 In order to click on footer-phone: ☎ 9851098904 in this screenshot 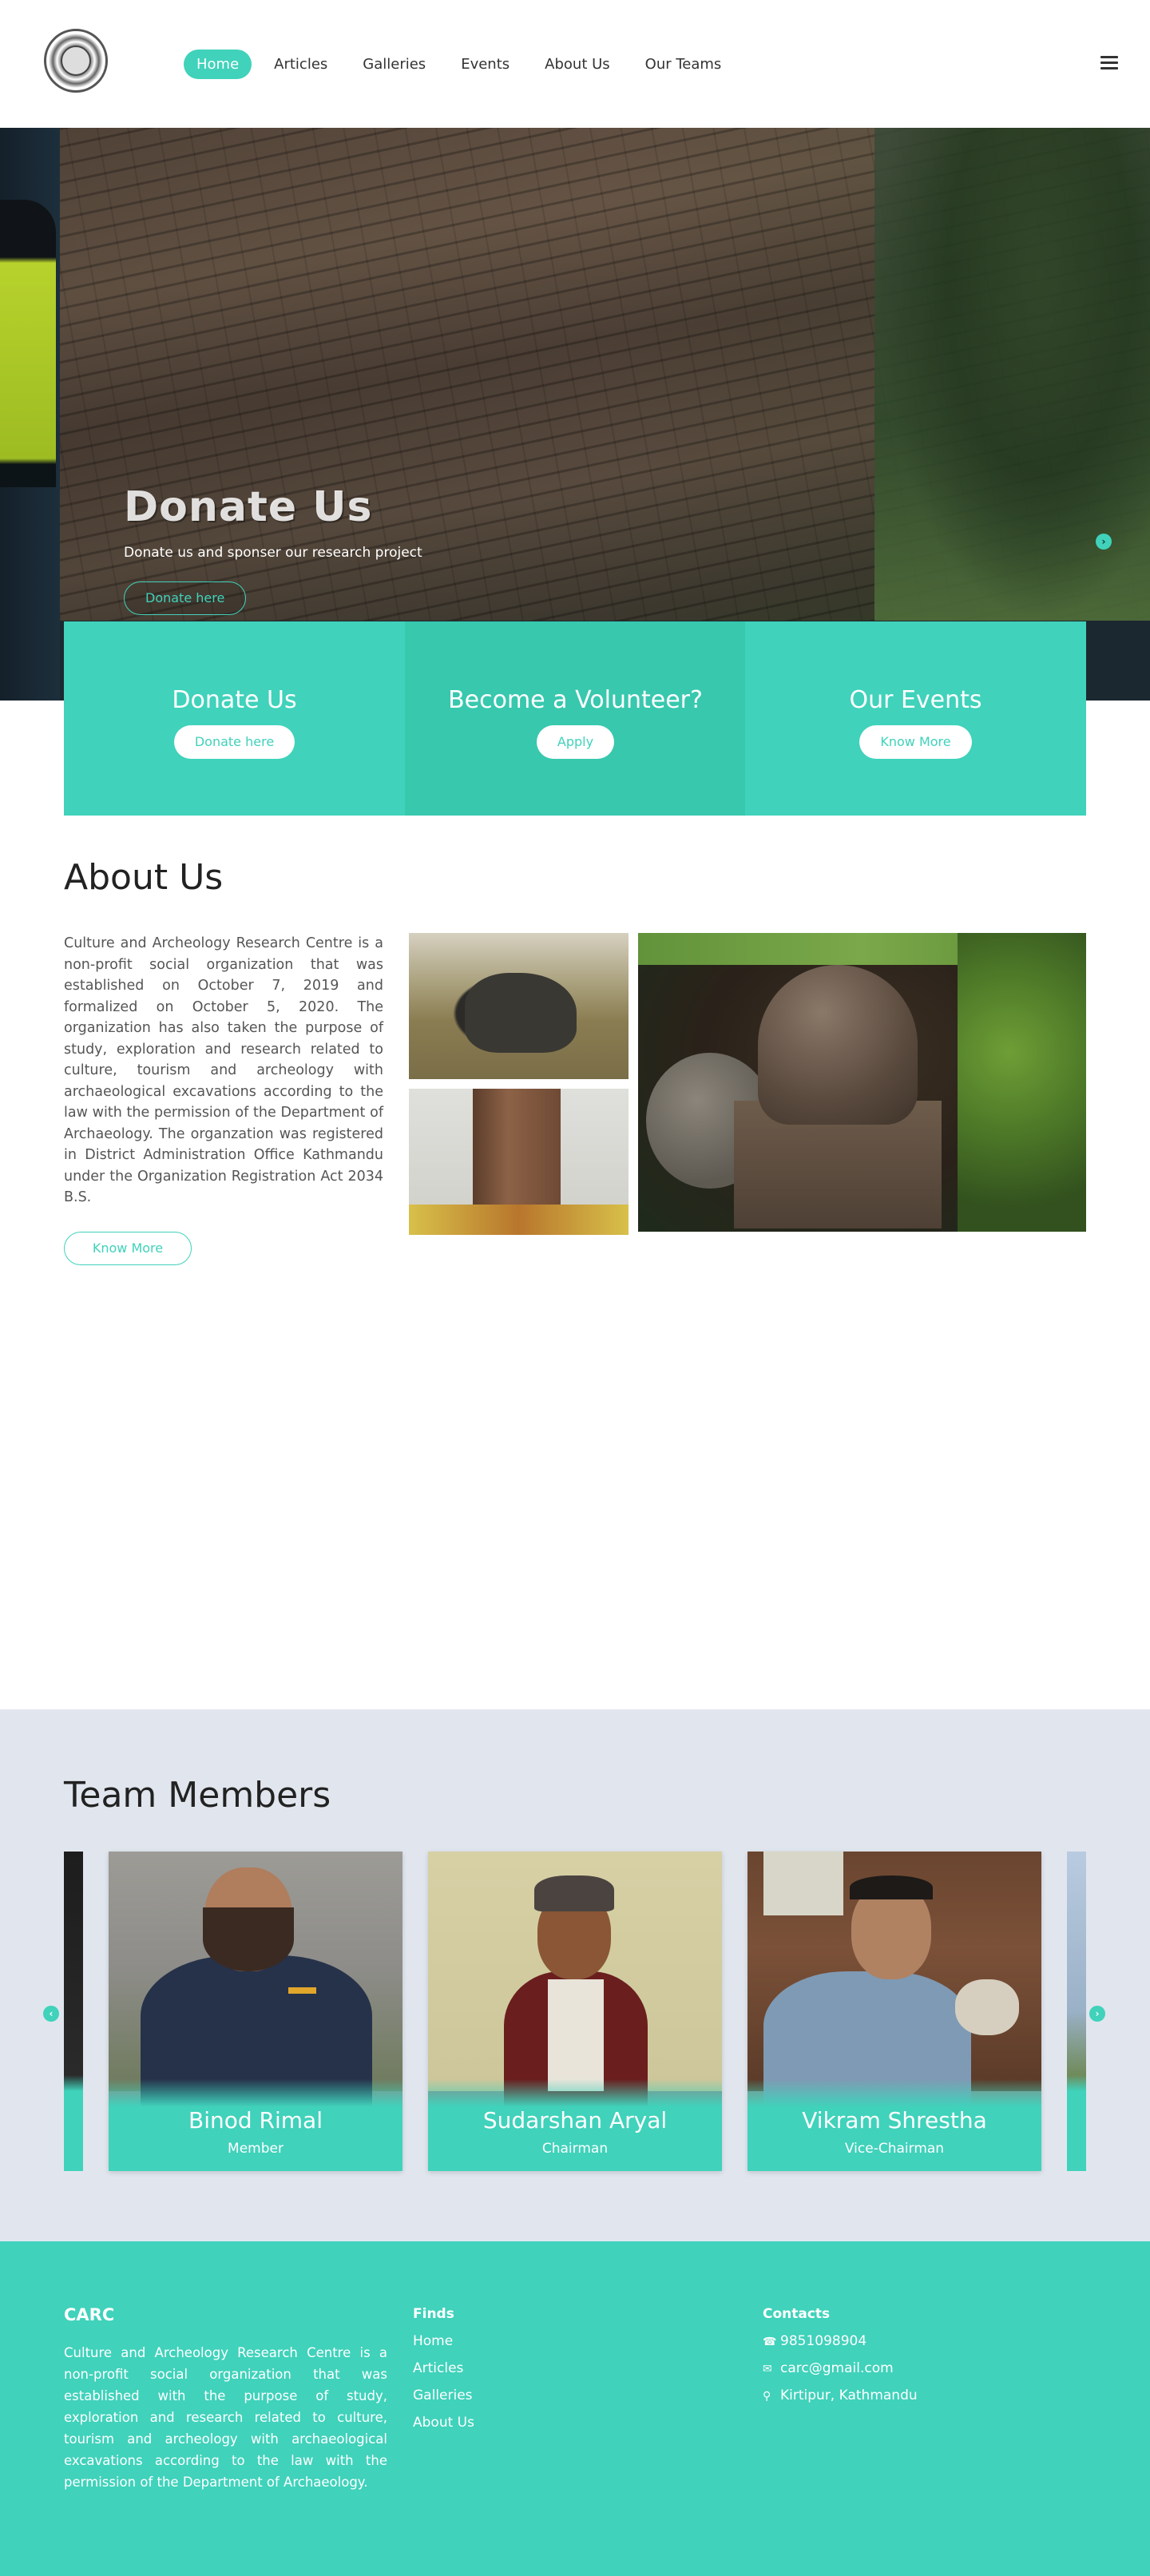, I will do `click(840, 2341)`.